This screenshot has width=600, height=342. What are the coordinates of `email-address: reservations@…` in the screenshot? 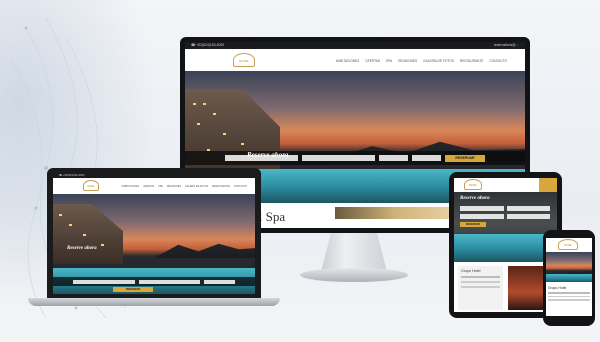 It's located at (506, 45).